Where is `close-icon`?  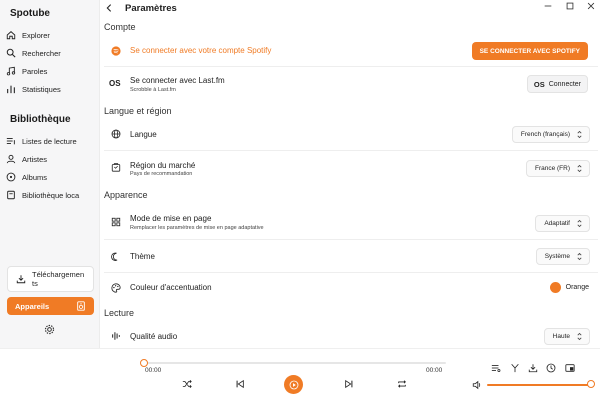
close-icon is located at coordinates (591, 6).